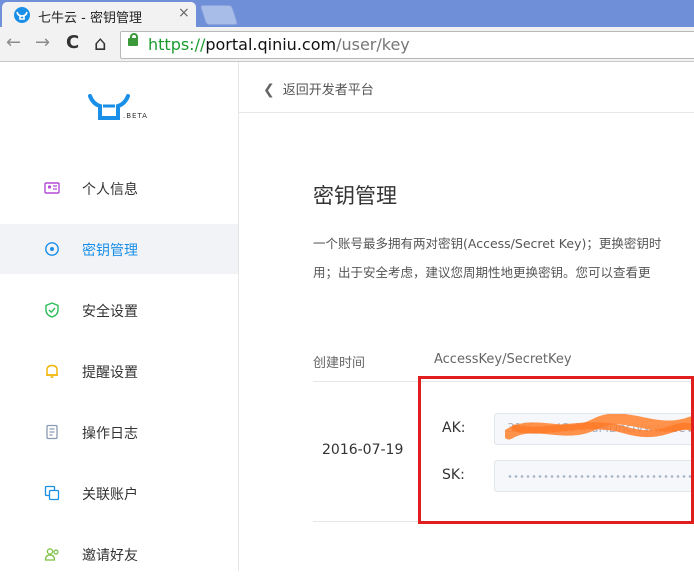  What do you see at coordinates (110, 190) in the screenshot?
I see `sidebar-item-label: 个人信息` at bounding box center [110, 190].